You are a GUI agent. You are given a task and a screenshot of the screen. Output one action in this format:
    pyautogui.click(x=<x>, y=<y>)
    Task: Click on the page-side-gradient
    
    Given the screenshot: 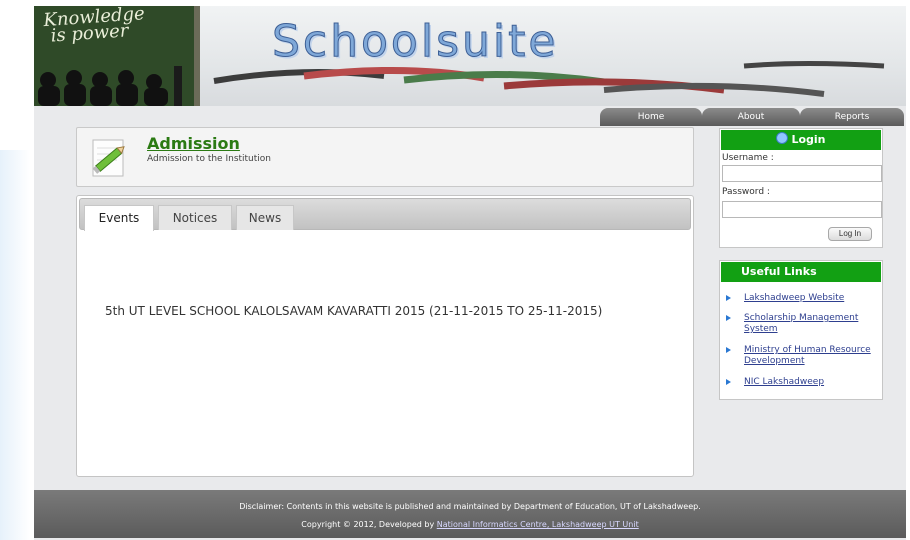 What is the action you would take?
    pyautogui.click(x=15, y=345)
    